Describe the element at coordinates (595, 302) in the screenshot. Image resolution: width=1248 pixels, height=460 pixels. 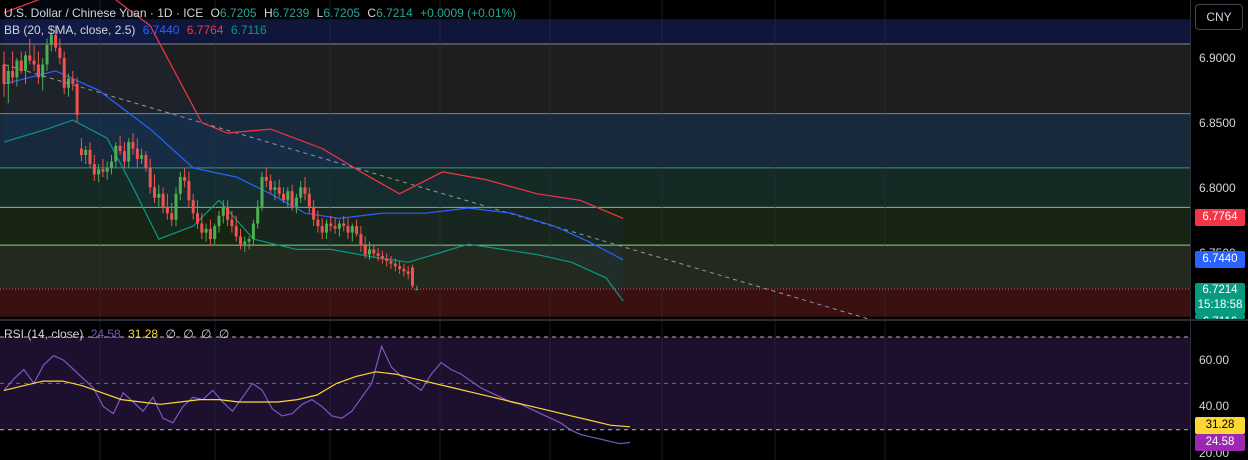
I see `zone-band` at that location.